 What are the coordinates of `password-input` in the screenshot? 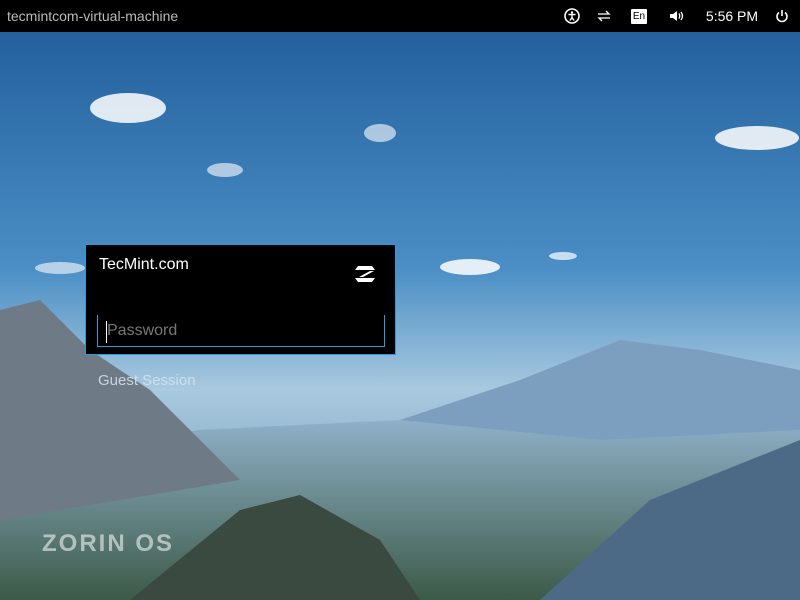 It's located at (241, 331).